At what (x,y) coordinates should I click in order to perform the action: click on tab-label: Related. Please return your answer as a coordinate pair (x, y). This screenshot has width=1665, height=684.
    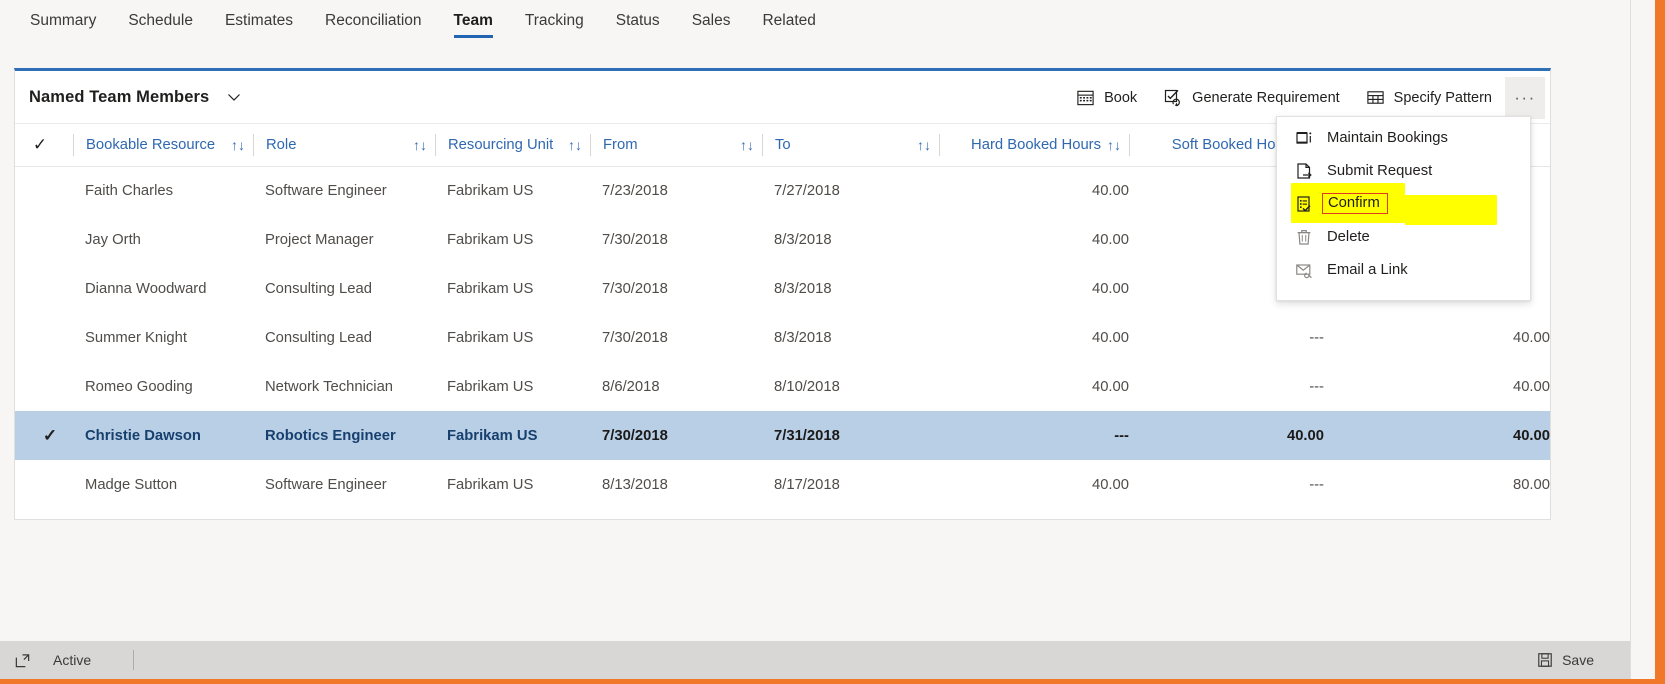
    Looking at the image, I should click on (789, 20).